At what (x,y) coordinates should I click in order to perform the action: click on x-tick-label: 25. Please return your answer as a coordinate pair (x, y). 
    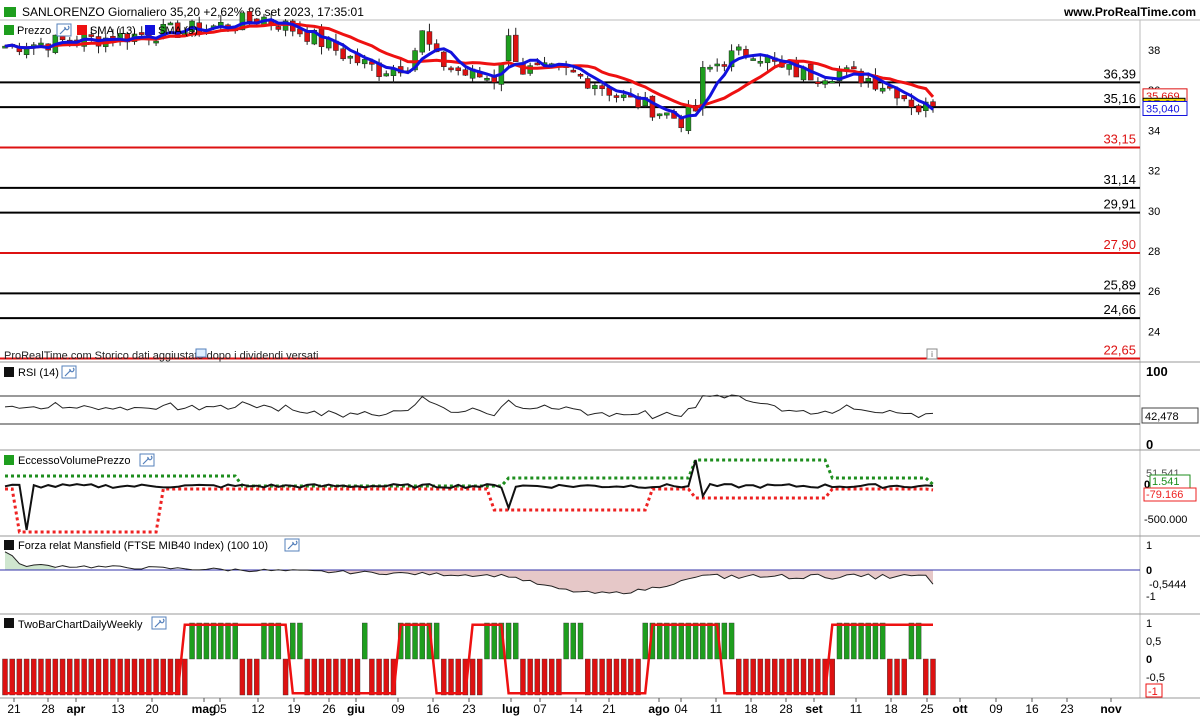
    Looking at the image, I should click on (927, 709).